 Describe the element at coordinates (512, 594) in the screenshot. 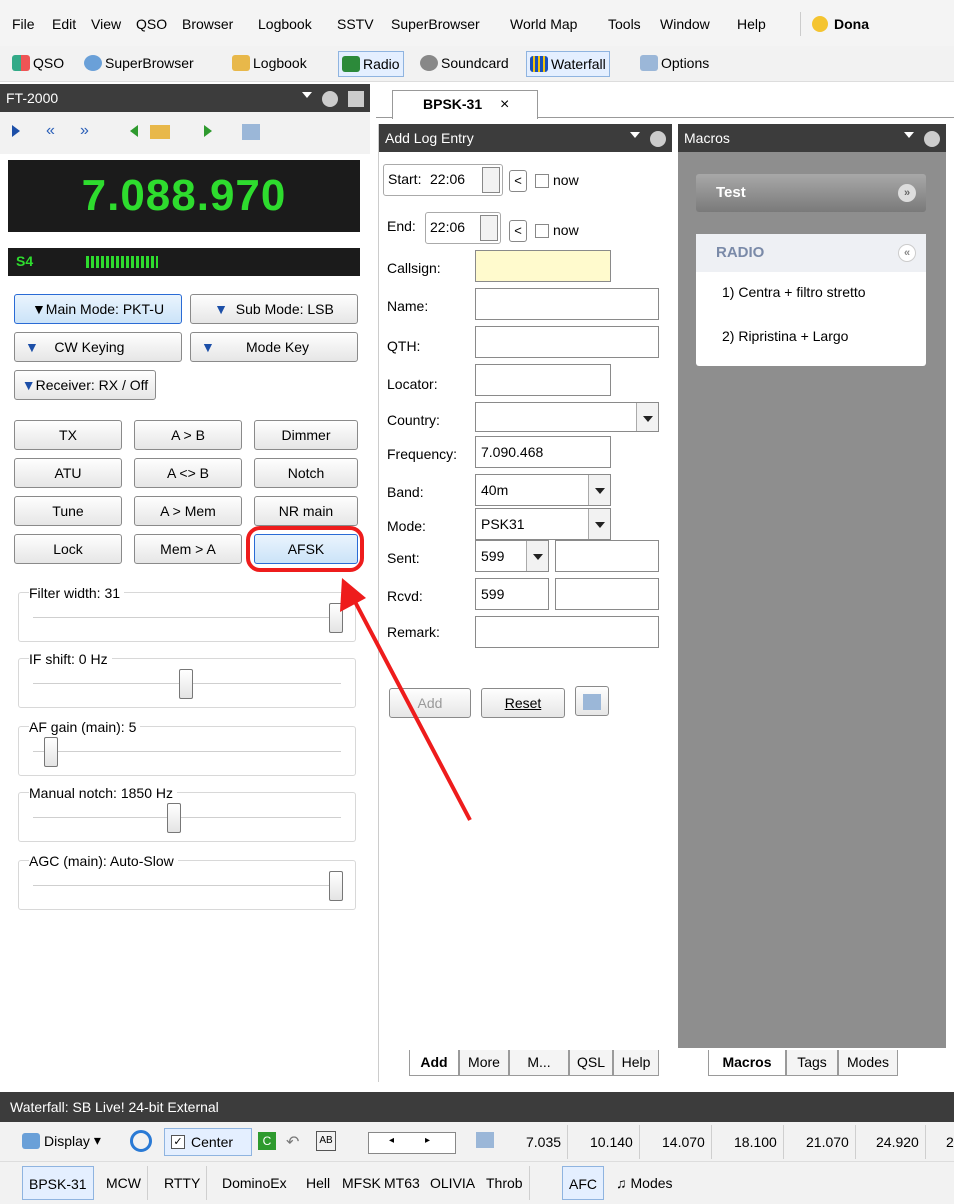

I see `rcvd-field: 599` at that location.